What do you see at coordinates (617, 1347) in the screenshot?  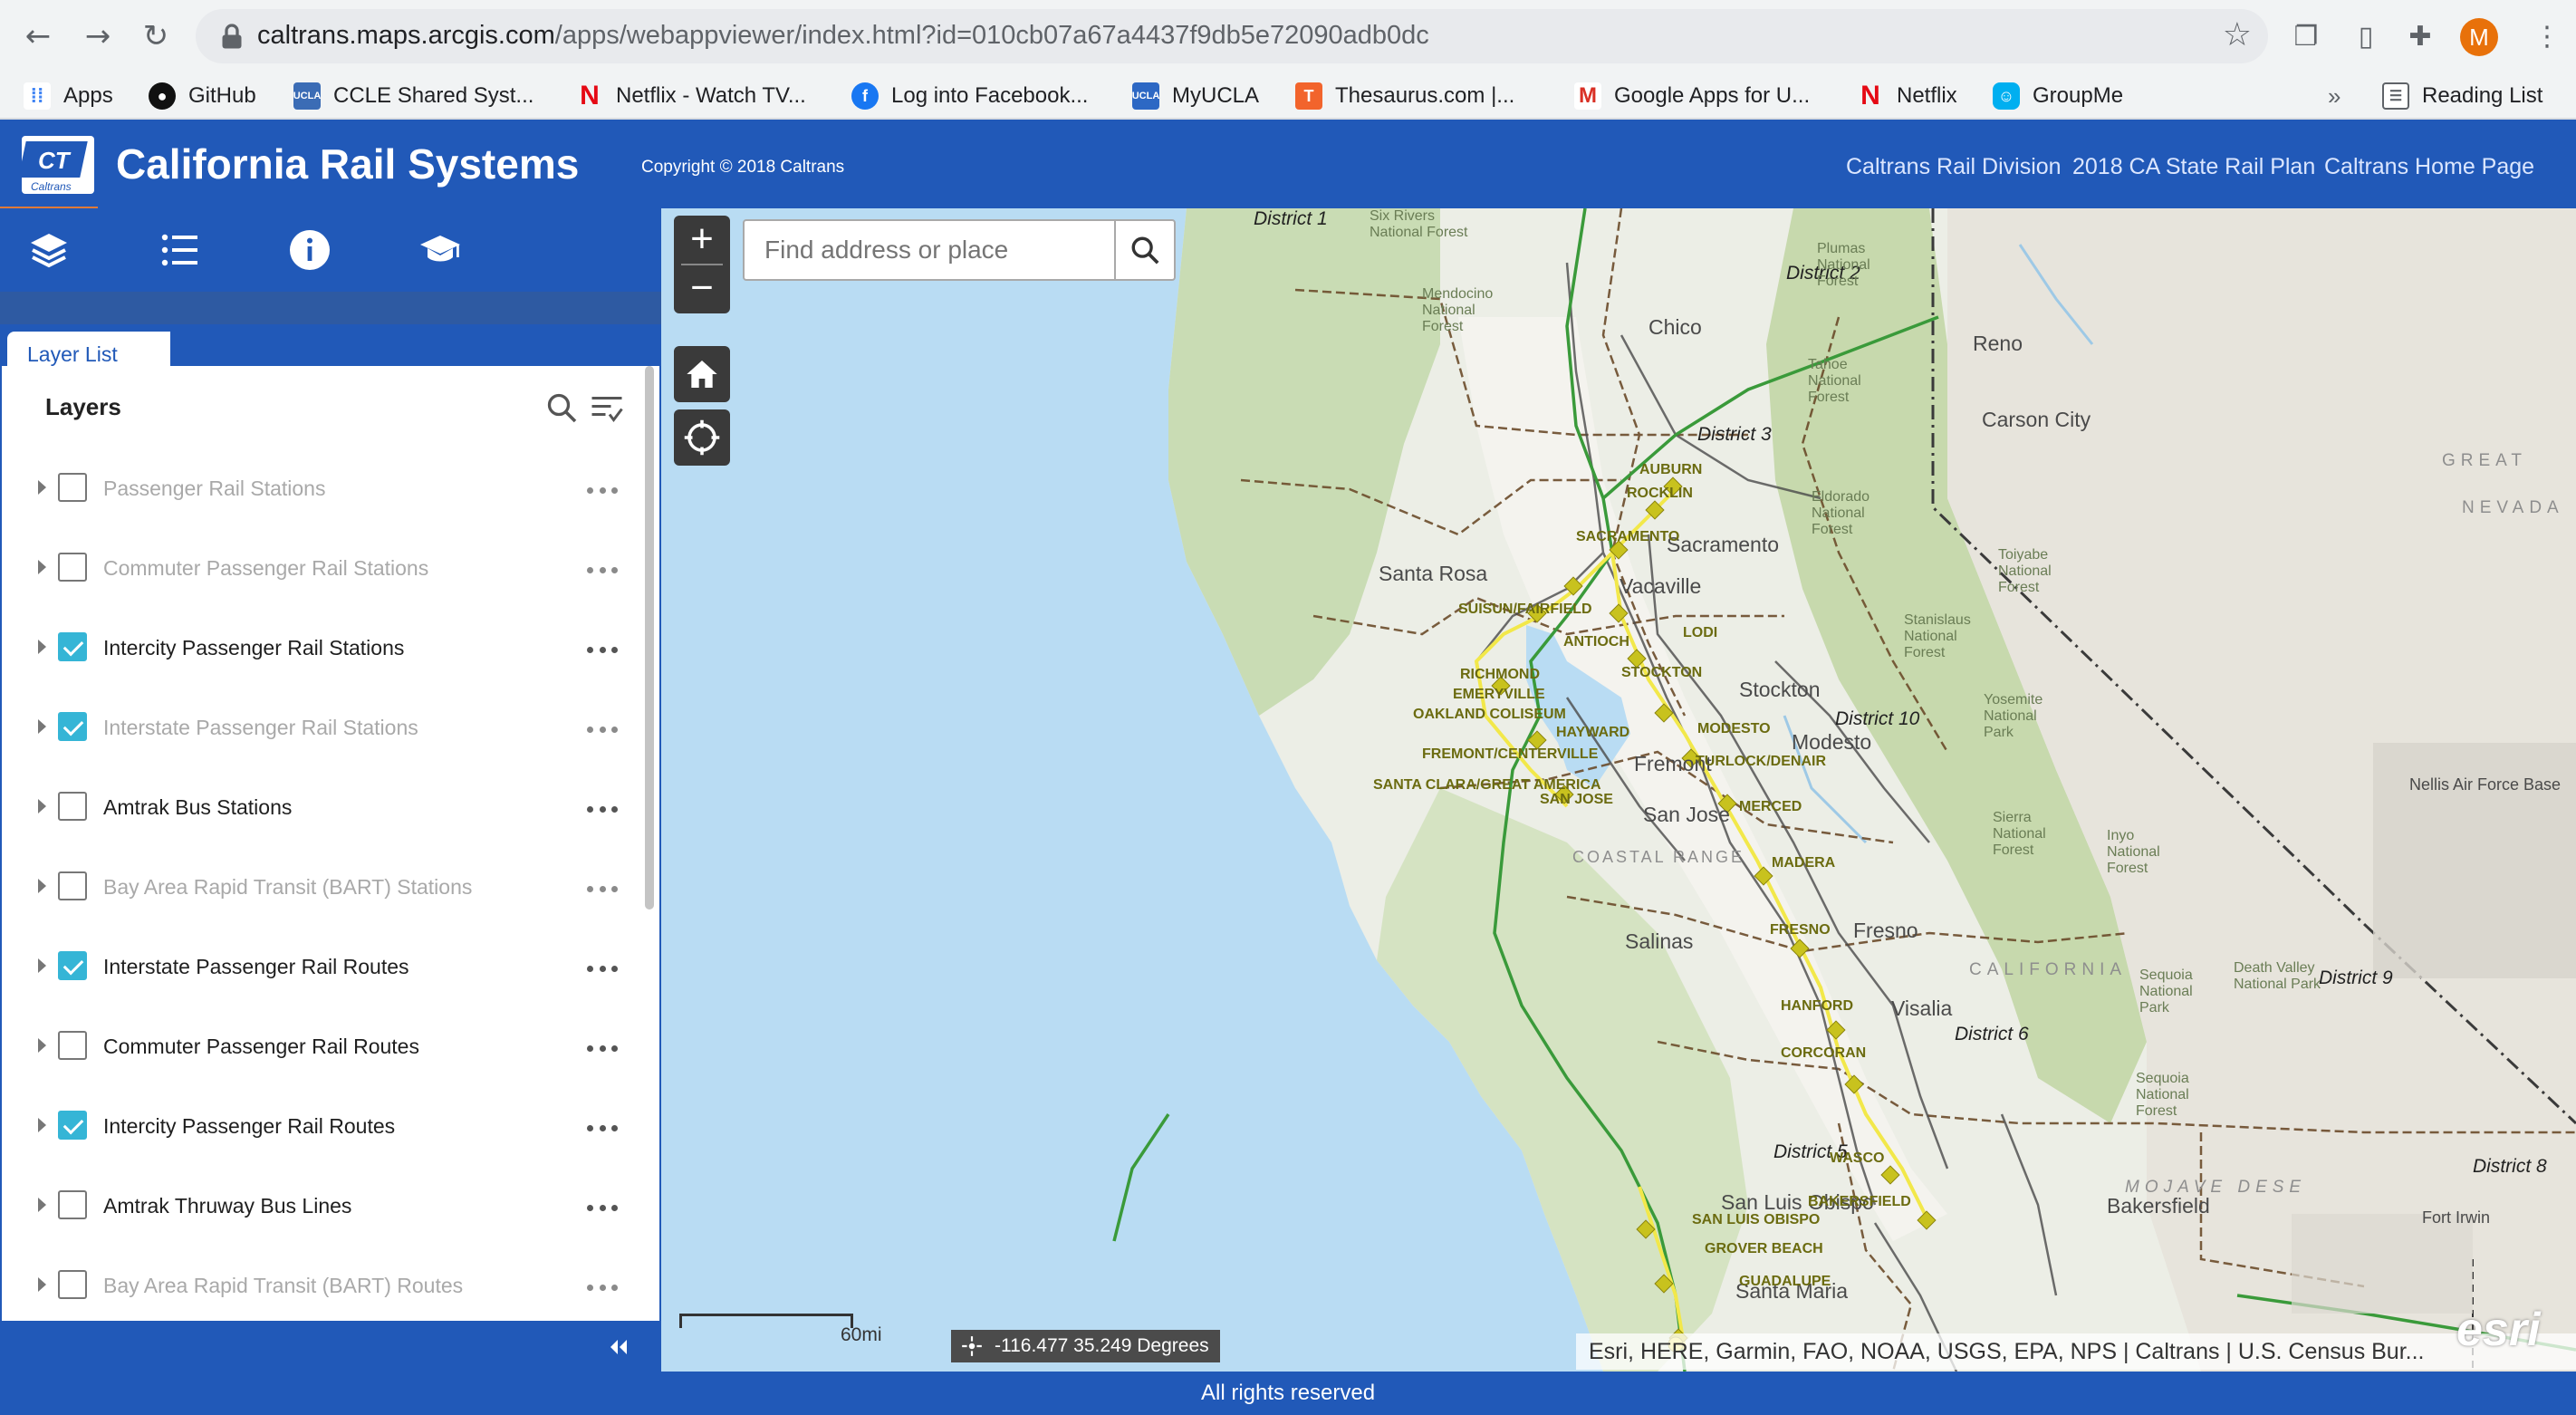 I see `collapse-panel-icon` at bounding box center [617, 1347].